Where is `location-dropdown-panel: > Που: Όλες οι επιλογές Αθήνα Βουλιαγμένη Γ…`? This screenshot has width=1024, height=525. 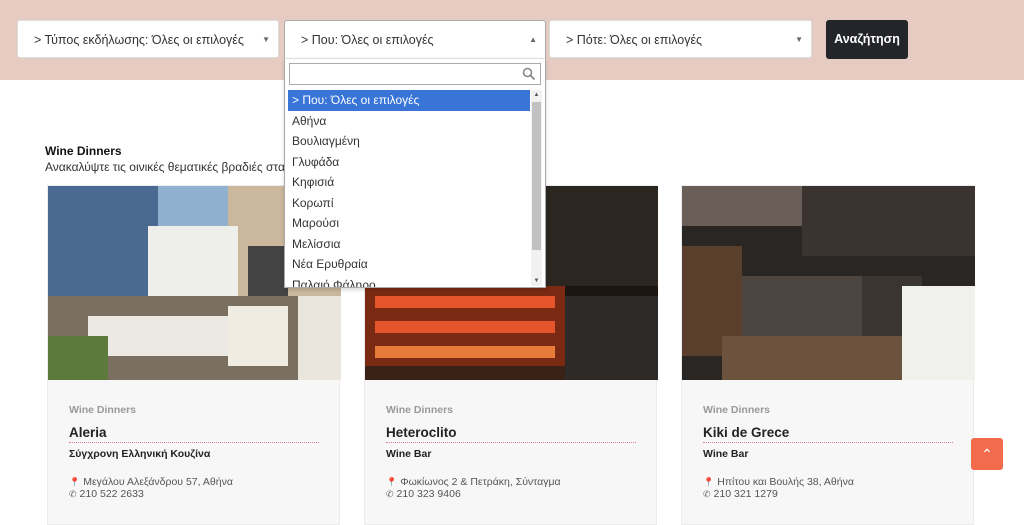 location-dropdown-panel: > Που: Όλες οι επιλογές Αθήνα Βουλιαγμένη Γ… is located at coordinates (415, 173).